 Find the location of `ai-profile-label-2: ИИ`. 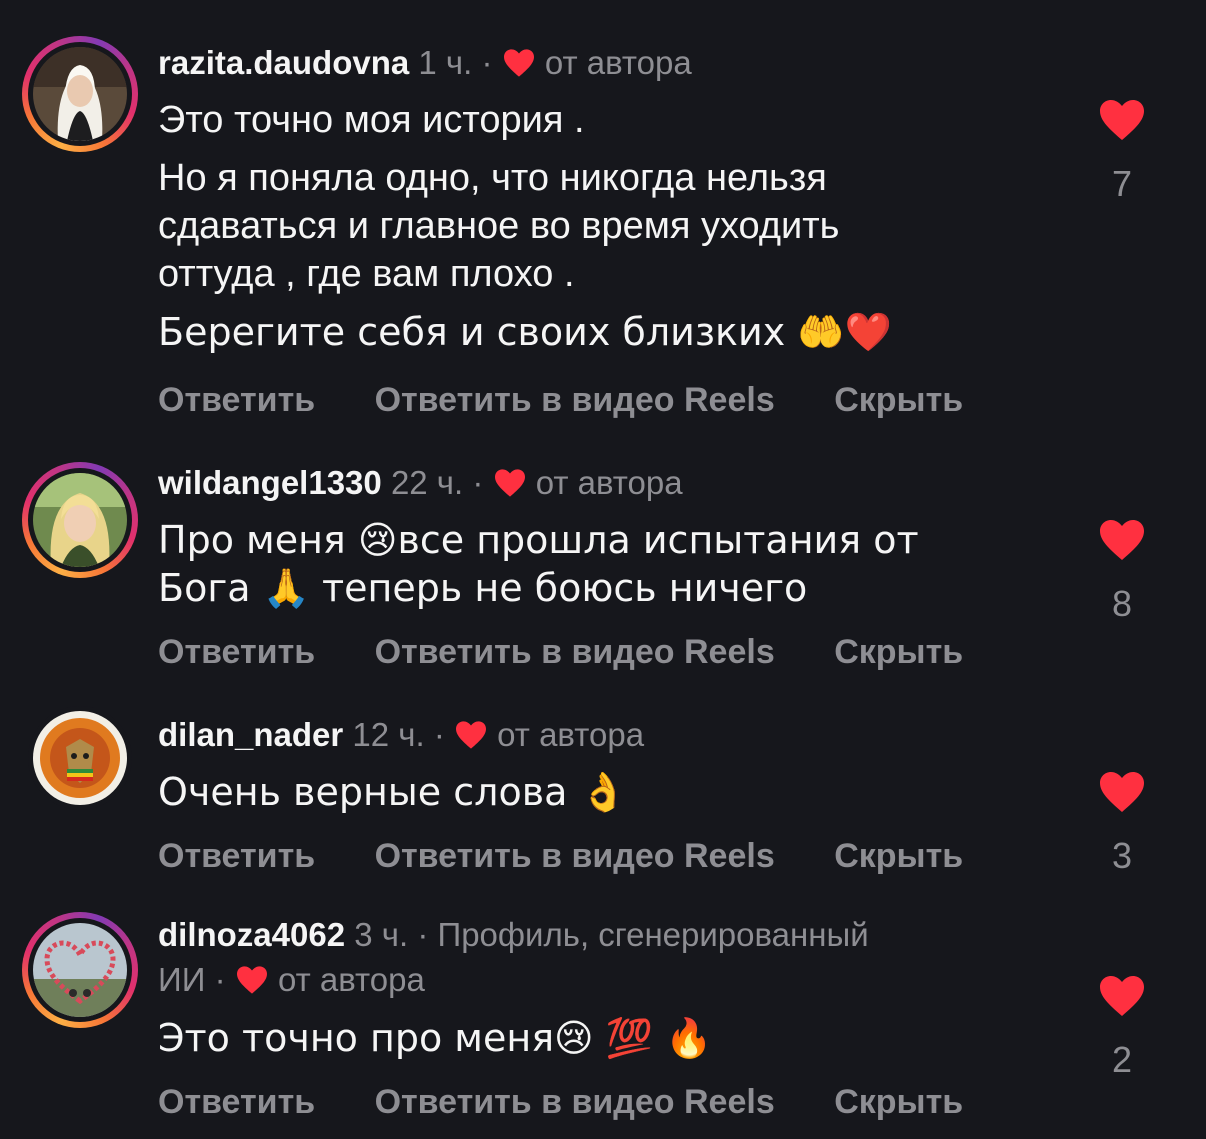

ai-profile-label-2: ИИ is located at coordinates (182, 979).